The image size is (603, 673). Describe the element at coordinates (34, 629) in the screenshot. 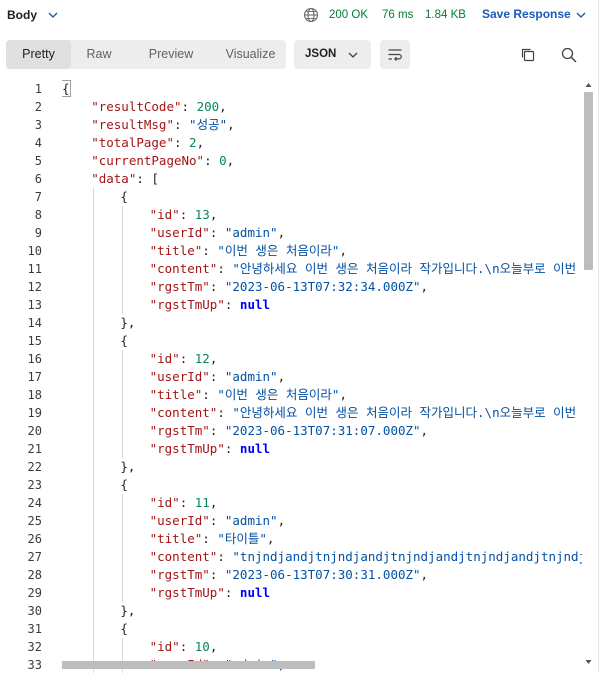

I see `line-number: 31` at that location.